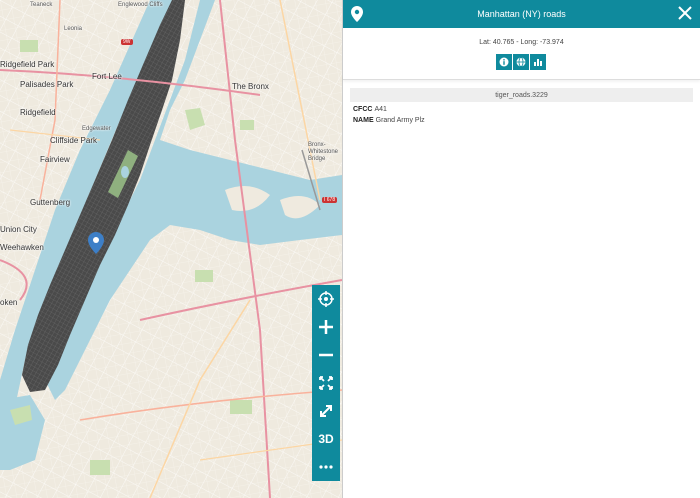 This screenshot has width=700, height=498. Describe the element at coordinates (326, 467) in the screenshot. I see `more-icon` at that location.